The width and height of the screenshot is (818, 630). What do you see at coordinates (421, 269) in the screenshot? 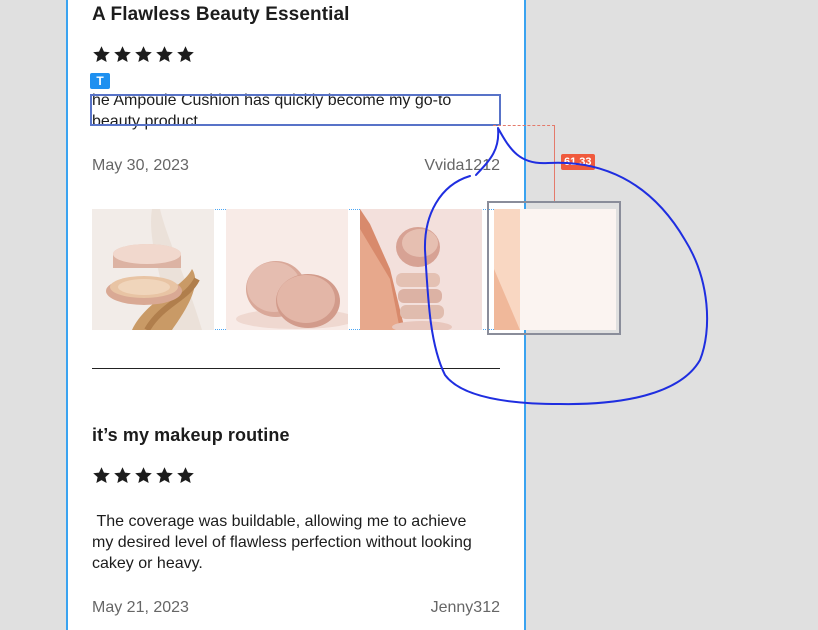
I see `stacked-compacts-photo` at bounding box center [421, 269].